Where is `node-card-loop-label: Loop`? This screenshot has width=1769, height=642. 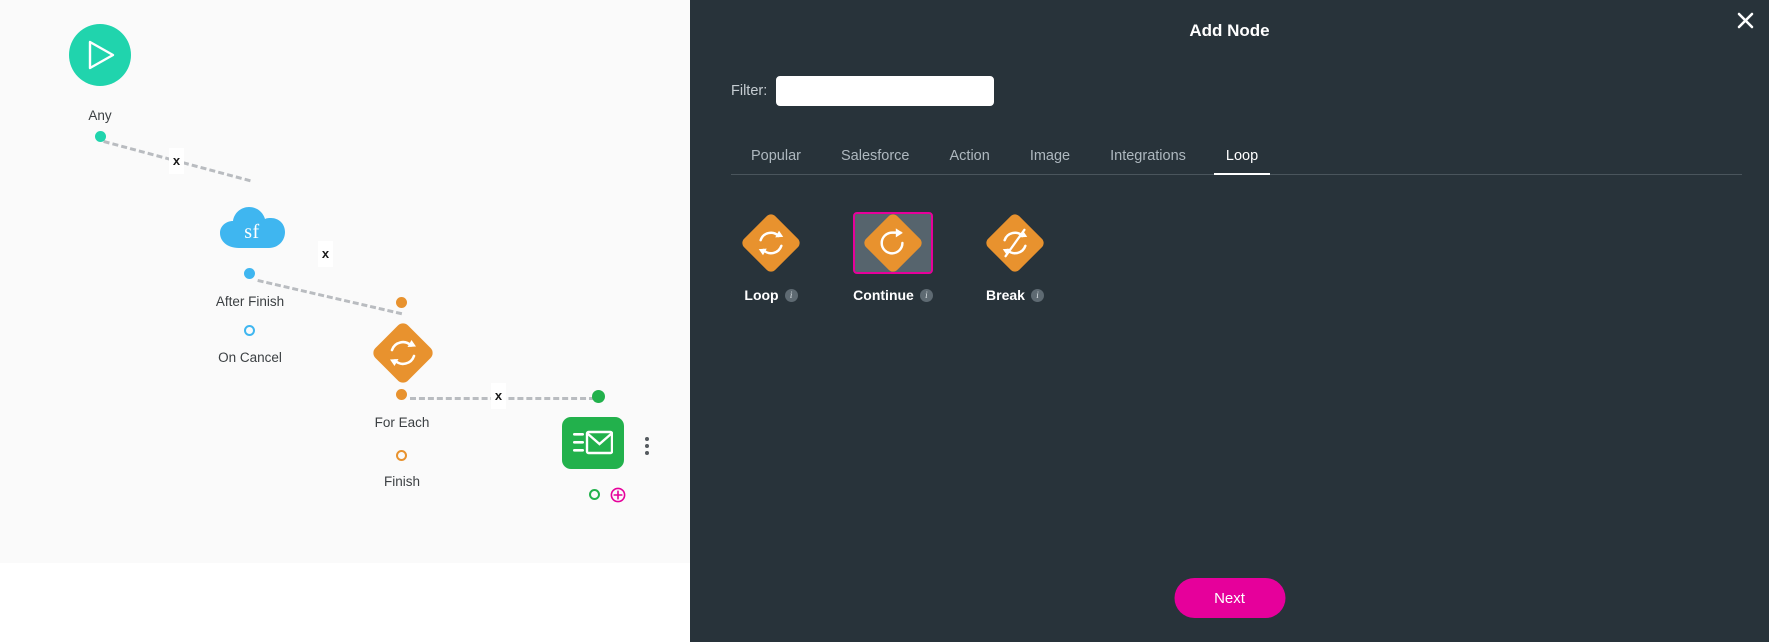 node-card-loop-label: Loop is located at coordinates (761, 295).